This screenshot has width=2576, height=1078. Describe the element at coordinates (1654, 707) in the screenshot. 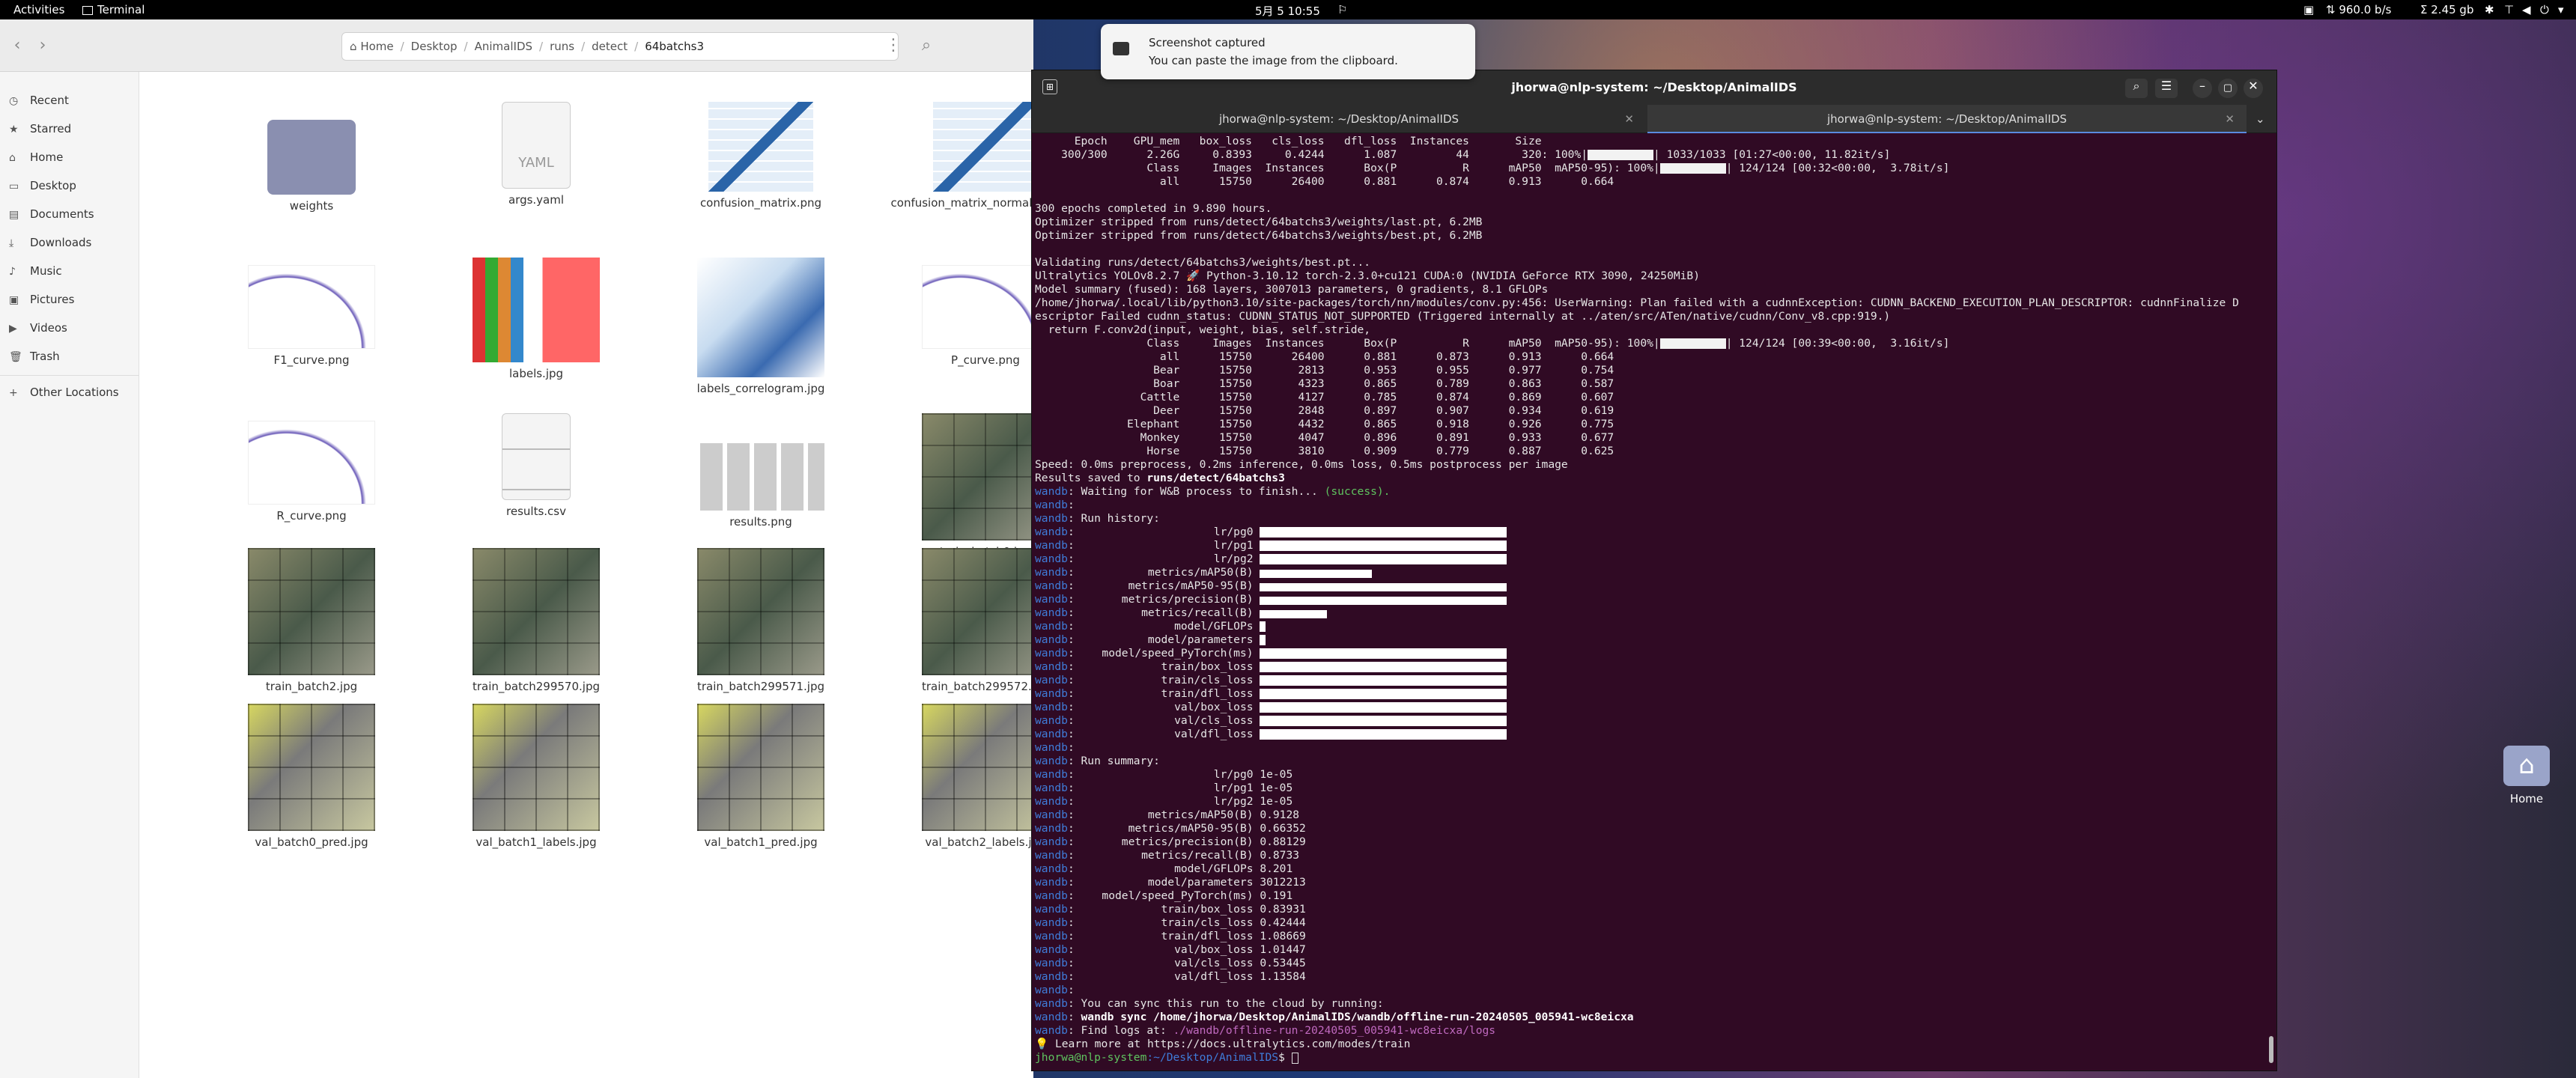

I see `history-row: wandb: val/box_loss` at that location.